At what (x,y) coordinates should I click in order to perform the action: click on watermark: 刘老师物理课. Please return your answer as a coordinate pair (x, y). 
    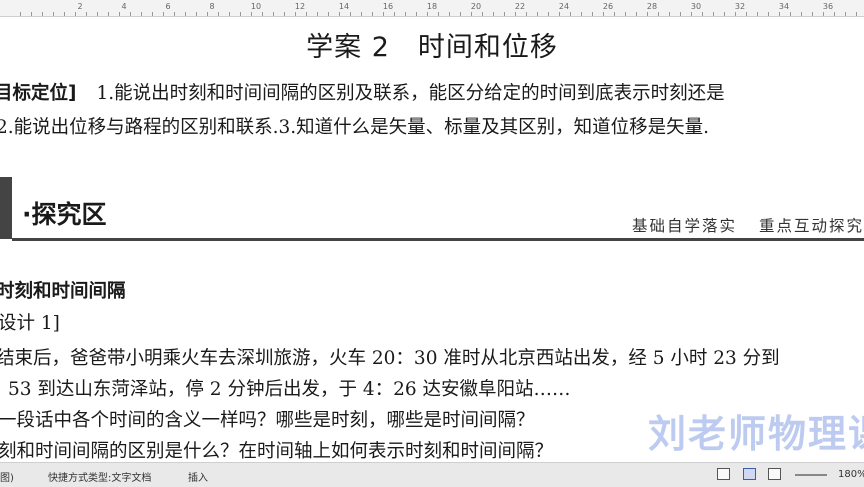
    Looking at the image, I should click on (756, 434).